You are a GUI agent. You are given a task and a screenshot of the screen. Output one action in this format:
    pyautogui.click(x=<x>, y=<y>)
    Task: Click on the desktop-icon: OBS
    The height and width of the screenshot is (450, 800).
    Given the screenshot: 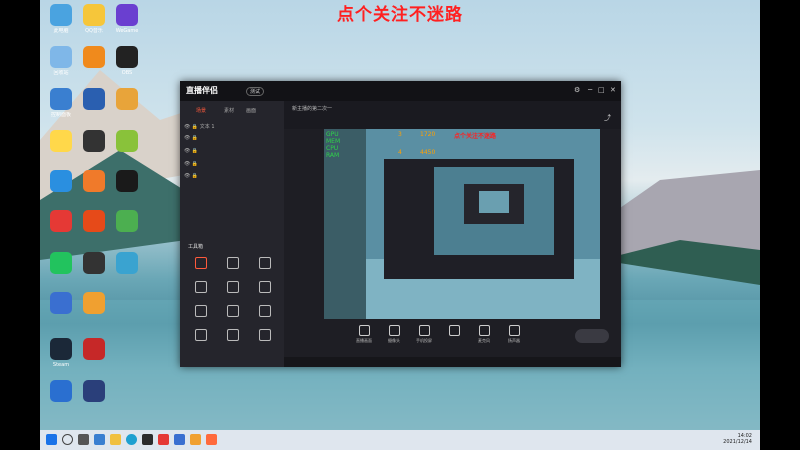 What is the action you would take?
    pyautogui.click(x=127, y=61)
    